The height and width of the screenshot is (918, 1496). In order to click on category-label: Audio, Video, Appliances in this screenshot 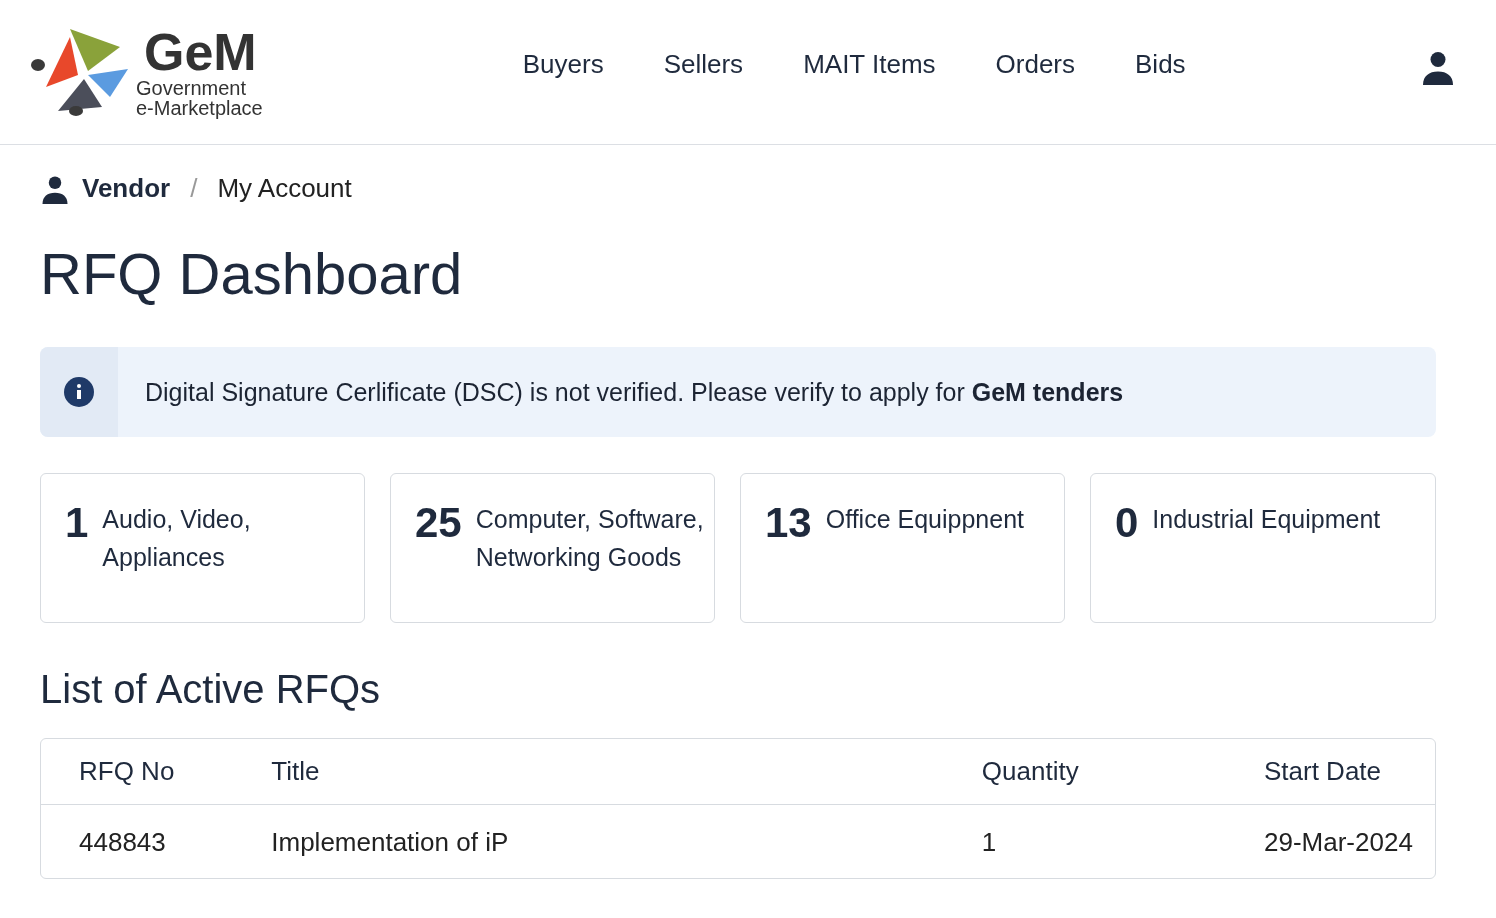, I will do `click(177, 538)`.